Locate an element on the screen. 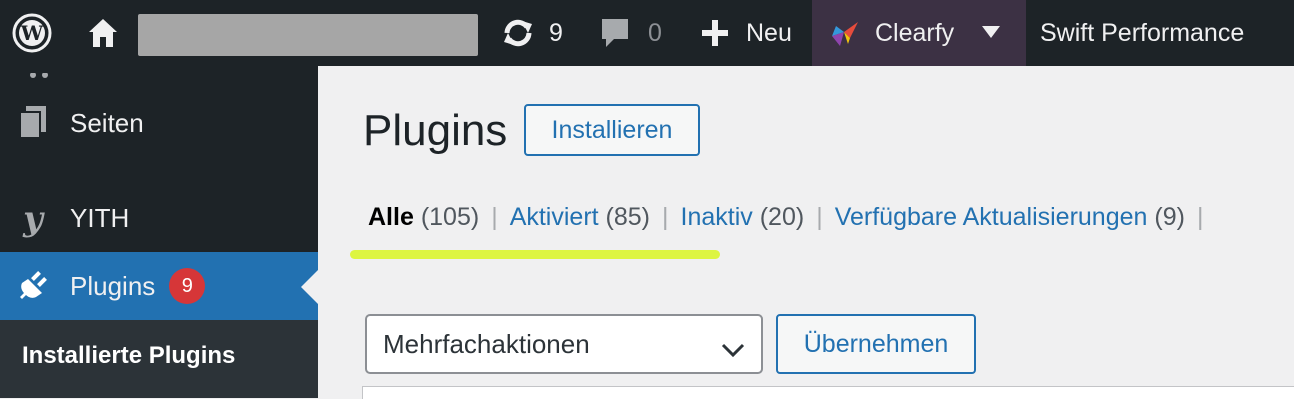 The image size is (1294, 399). comments-count: 0 is located at coordinates (655, 32).